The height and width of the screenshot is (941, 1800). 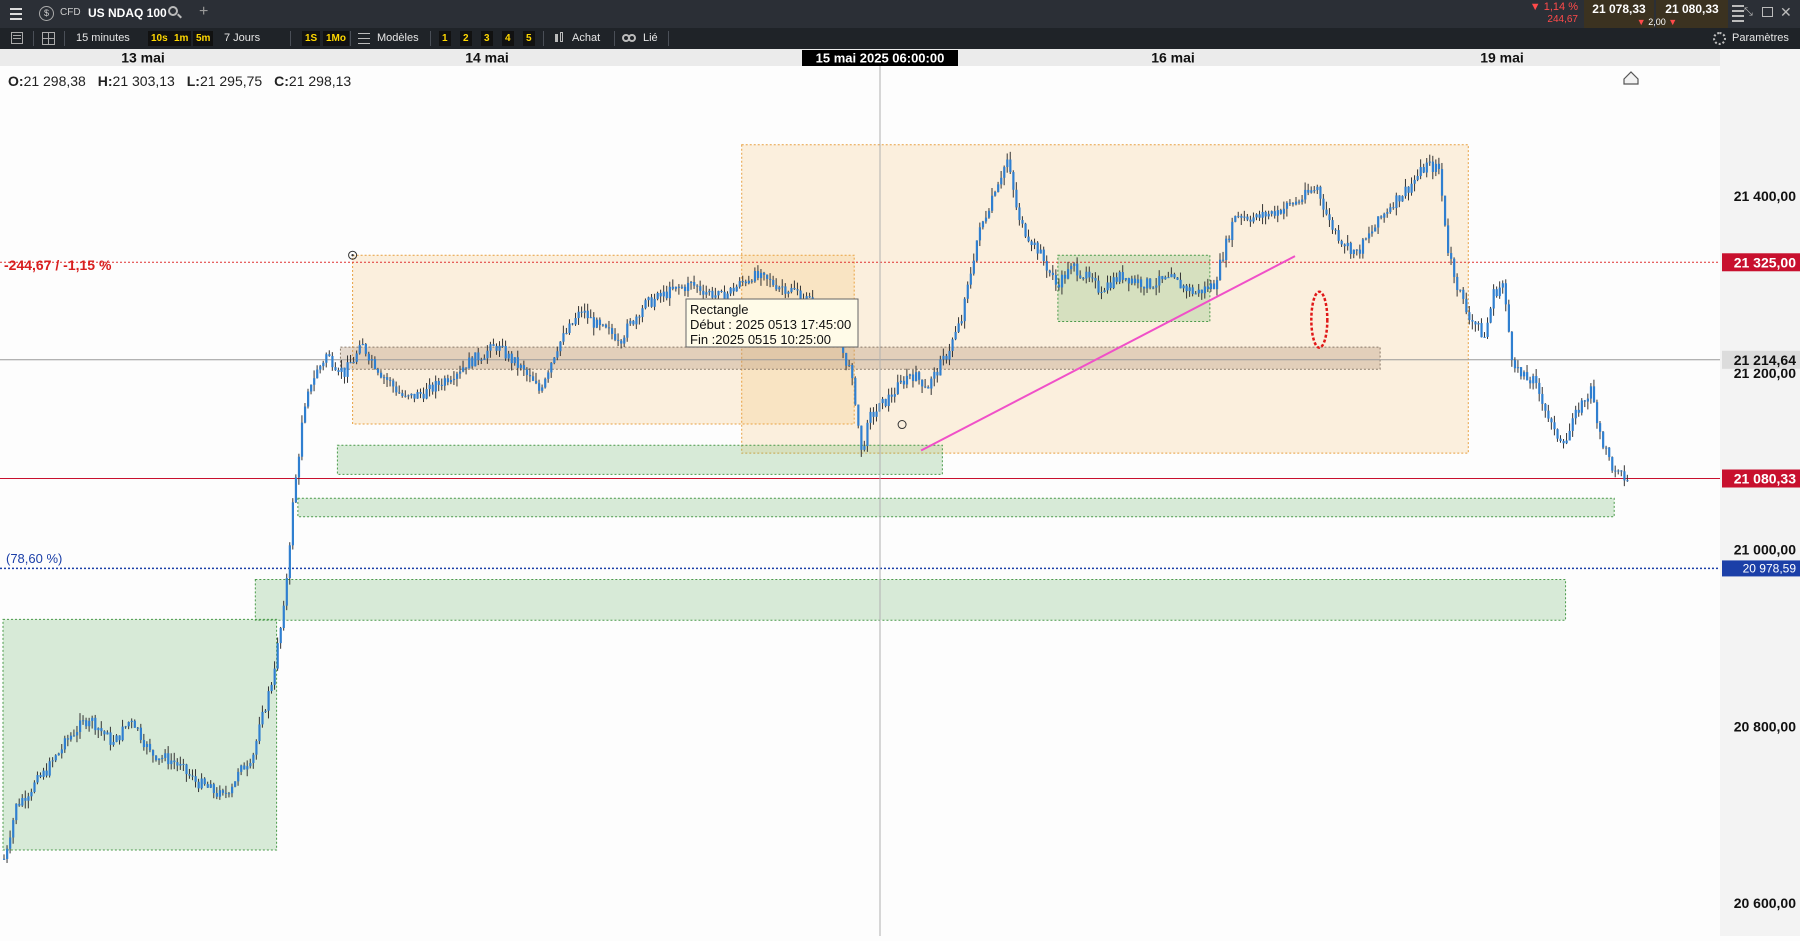 What do you see at coordinates (1760, 492) in the screenshot?
I see `price-axis` at bounding box center [1760, 492].